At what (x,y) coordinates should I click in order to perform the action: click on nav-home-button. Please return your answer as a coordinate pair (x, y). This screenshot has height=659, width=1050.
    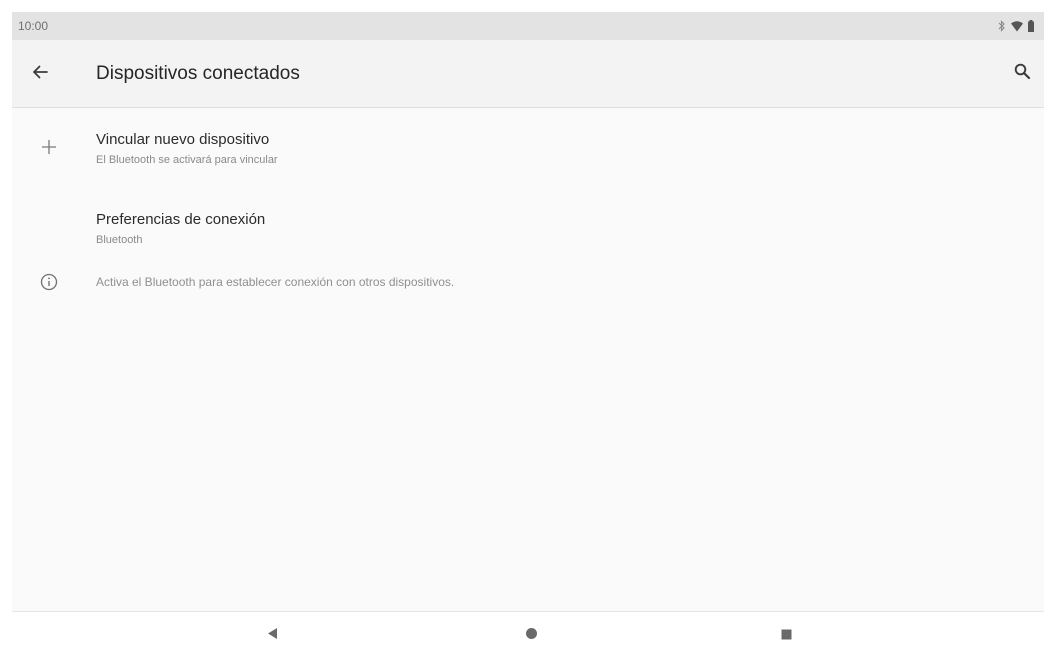
    Looking at the image, I should click on (531, 636).